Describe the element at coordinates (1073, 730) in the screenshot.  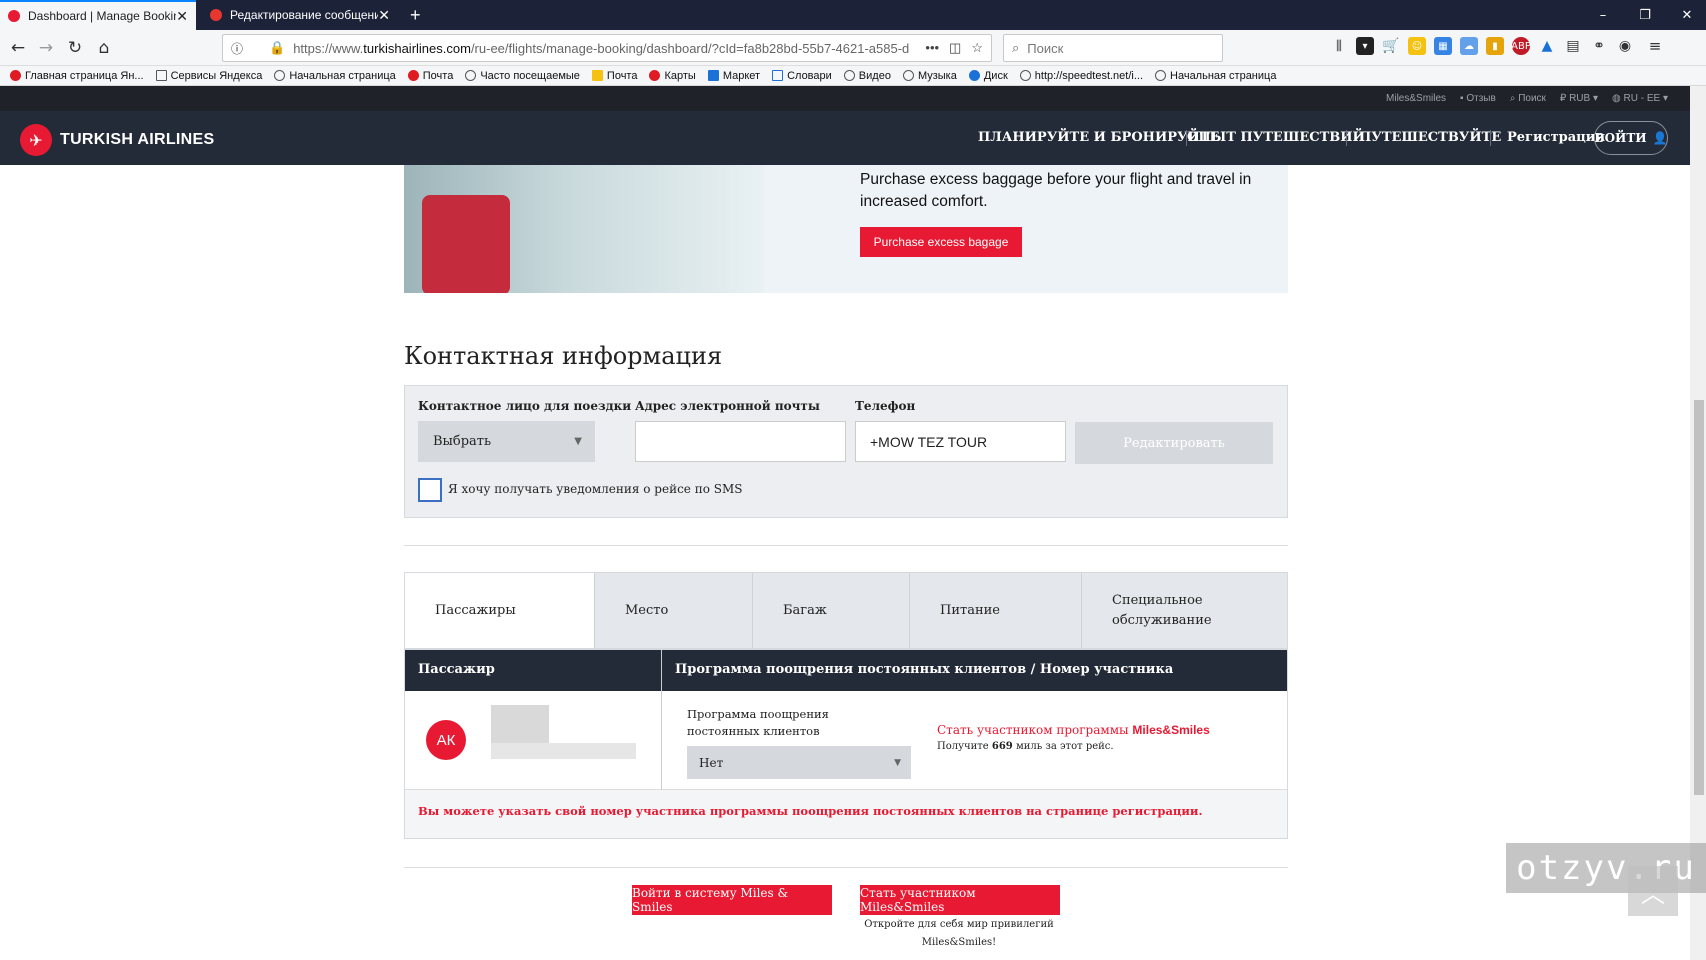
I see `join-program-link: Стать участником программы Miles&Smiles` at that location.